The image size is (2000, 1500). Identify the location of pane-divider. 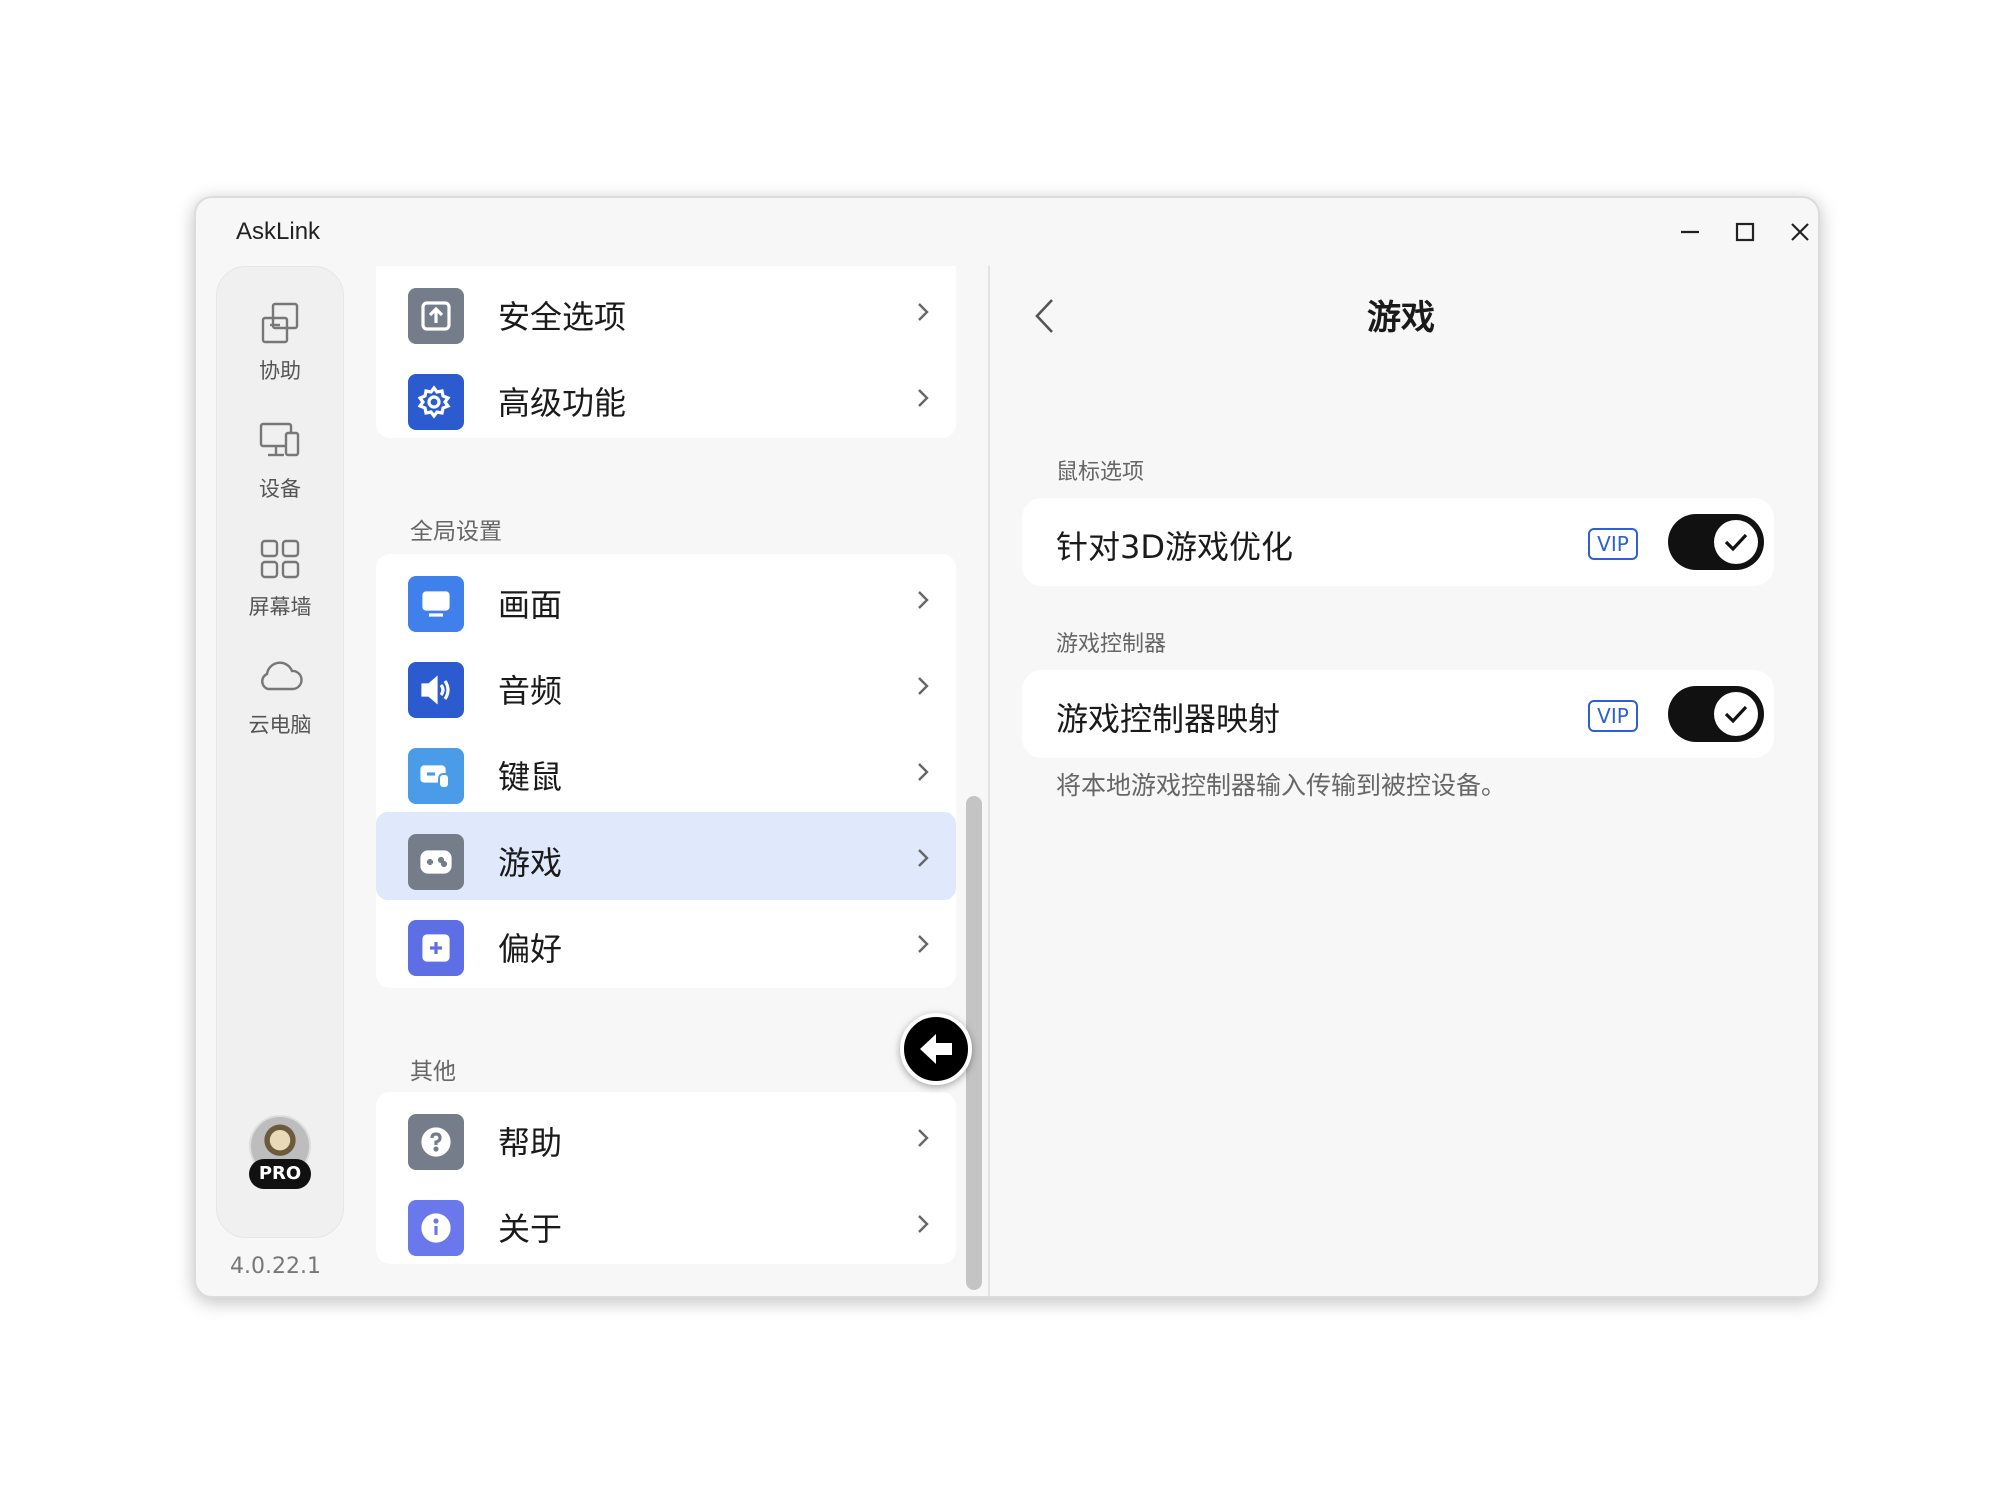
(989, 781).